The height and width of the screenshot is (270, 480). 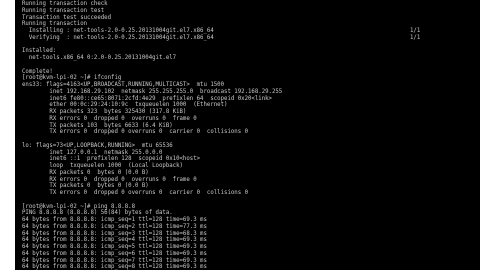 What do you see at coordinates (247, 72) in the screenshot?
I see `terminal-line: Complete!` at bounding box center [247, 72].